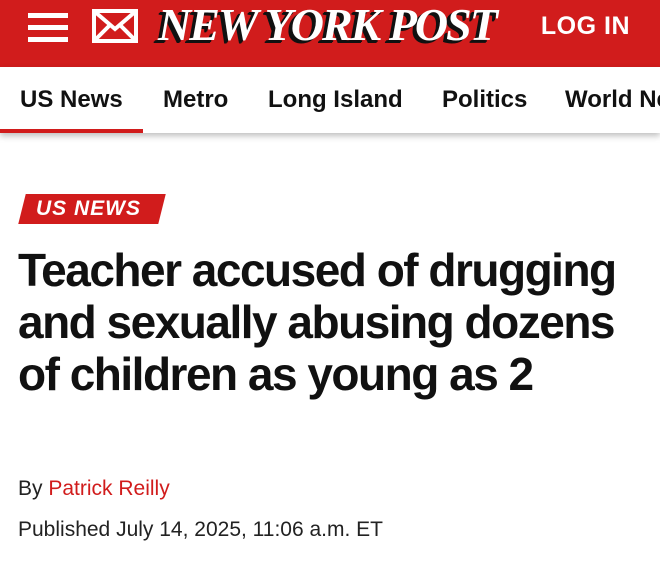 The width and height of the screenshot is (660, 573). I want to click on nav-item-us-news: US News, so click(71, 100).